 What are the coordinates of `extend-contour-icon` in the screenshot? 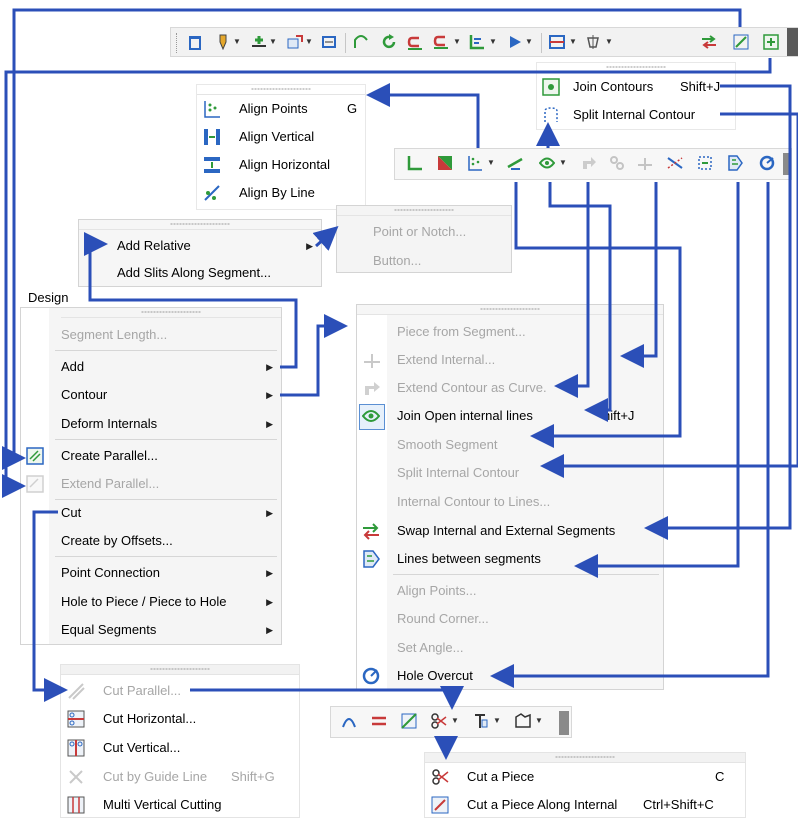 It's located at (589, 163).